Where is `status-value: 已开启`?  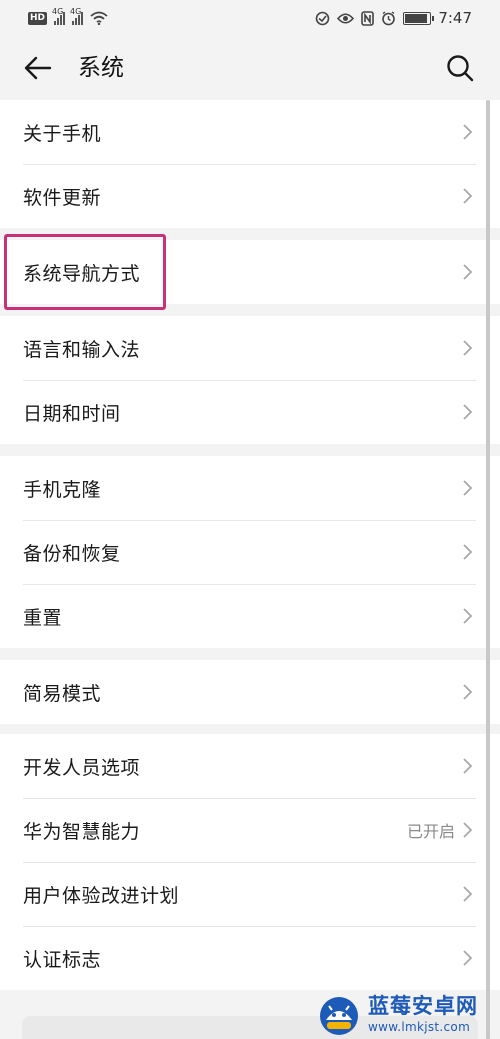
status-value: 已开启 is located at coordinates (430, 831).